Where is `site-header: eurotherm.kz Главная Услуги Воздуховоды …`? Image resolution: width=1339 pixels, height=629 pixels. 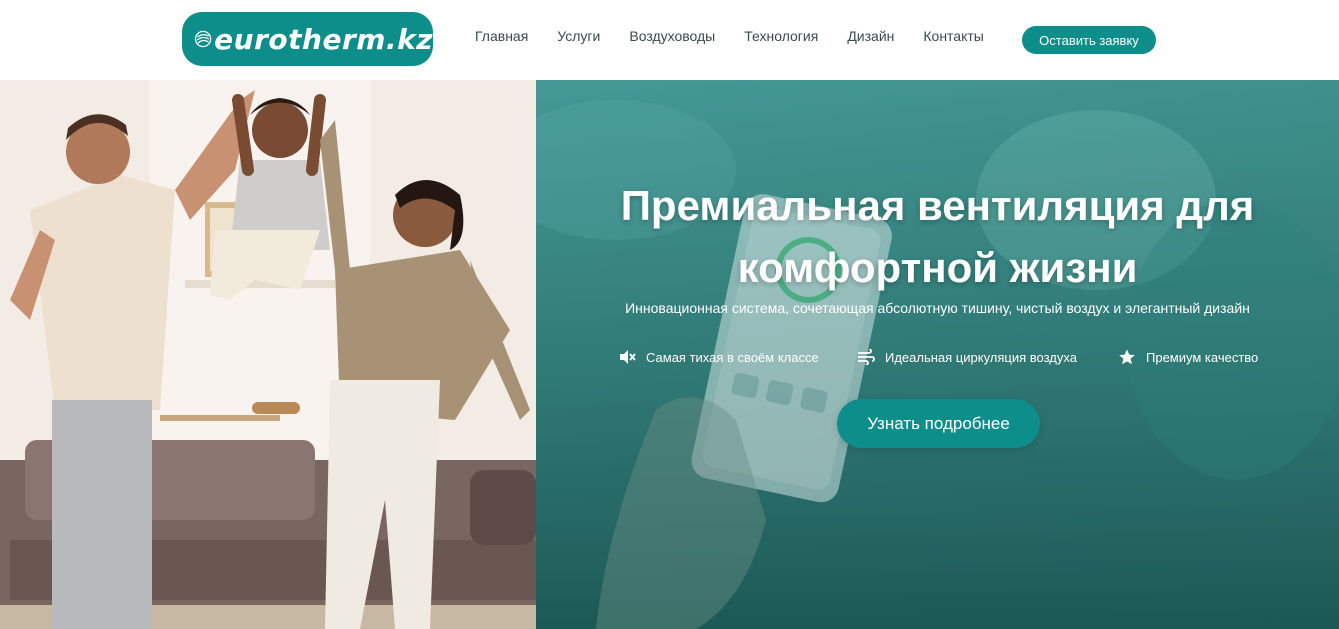 site-header: eurotherm.kz Главная Услуги Воздуховоды … is located at coordinates (669, 40).